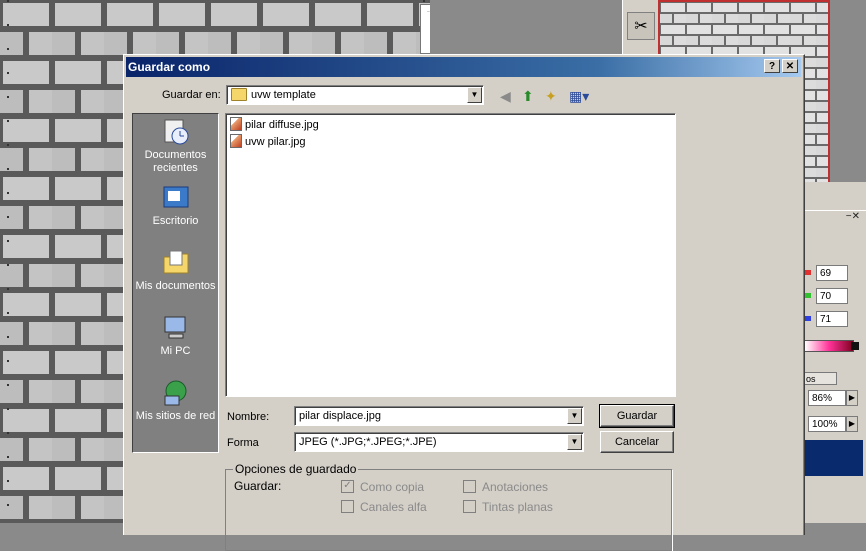  I want to click on save-button: Guardar, so click(637, 416).